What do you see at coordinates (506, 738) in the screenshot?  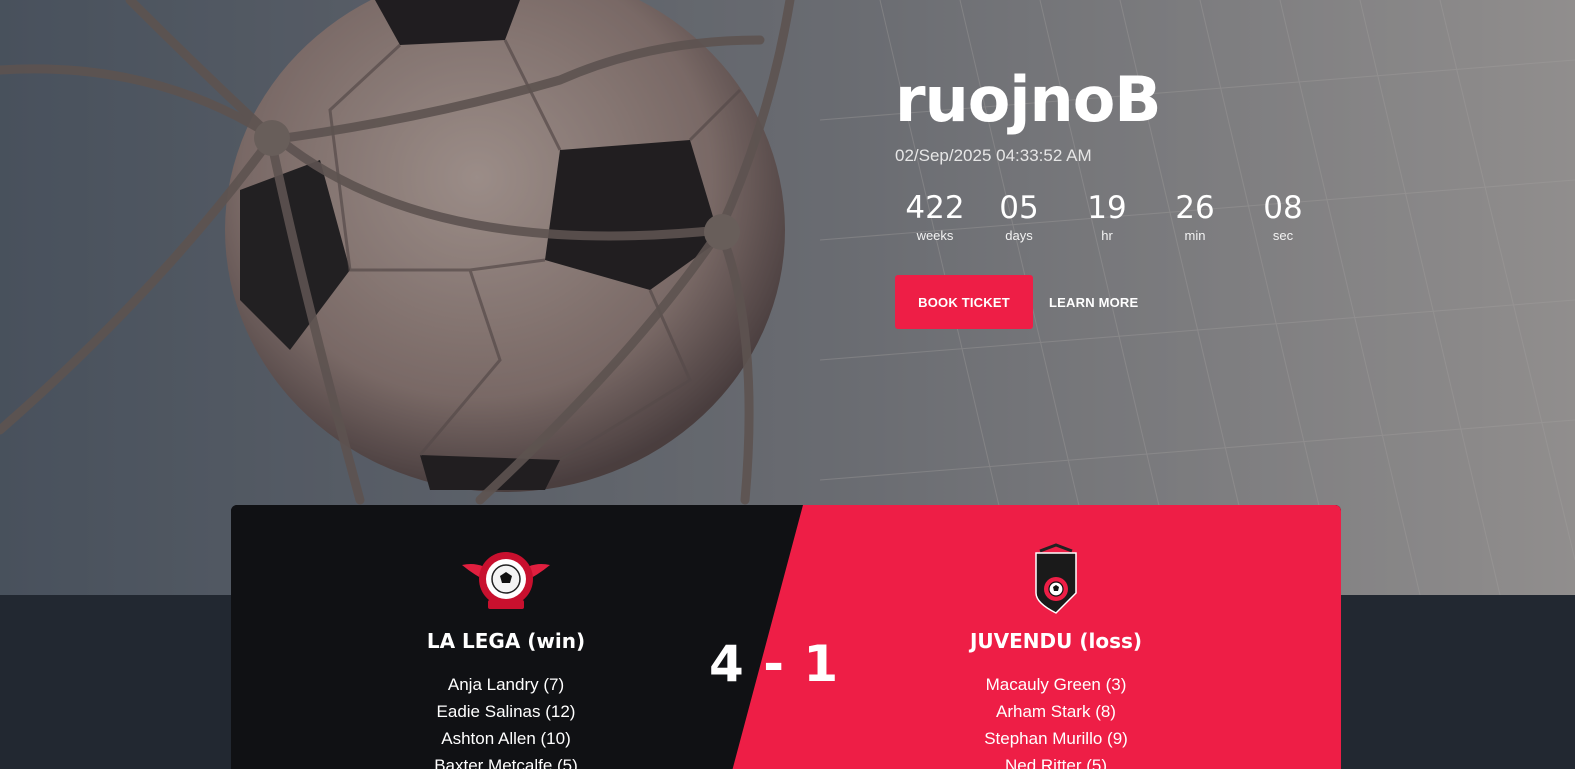 I see `player-item: Ashton Allen (10)` at bounding box center [506, 738].